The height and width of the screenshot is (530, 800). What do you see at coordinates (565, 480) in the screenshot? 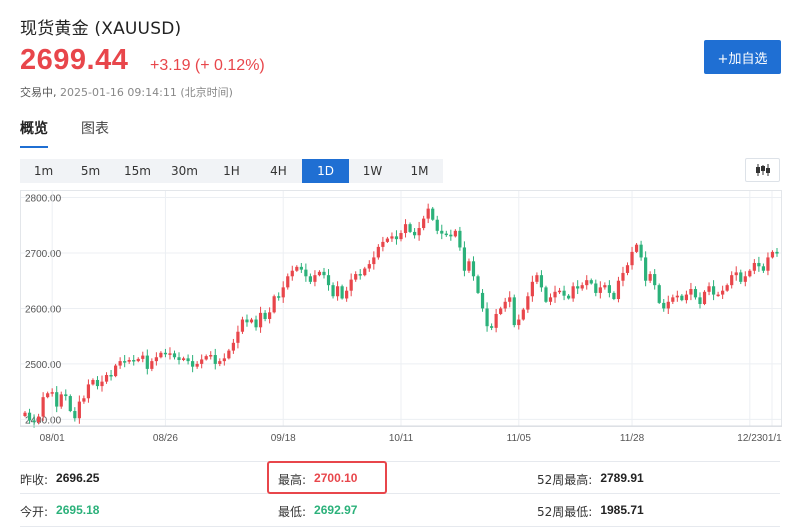
I see `high-52w-label: 52周最高:` at bounding box center [565, 480].